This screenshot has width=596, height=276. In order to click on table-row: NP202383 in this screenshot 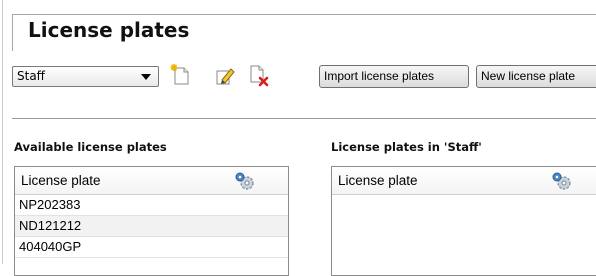, I will do `click(151, 205)`.